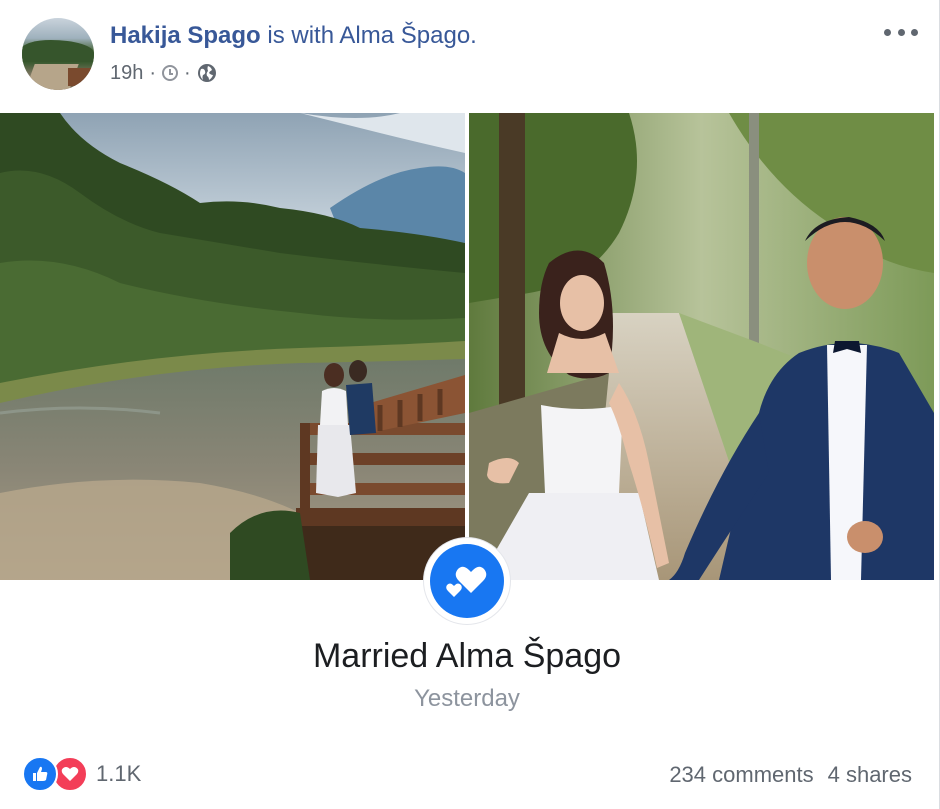 Image resolution: width=940 pixels, height=809 pixels. What do you see at coordinates (870, 775) in the screenshot?
I see `shares-count-link: 4 shares` at bounding box center [870, 775].